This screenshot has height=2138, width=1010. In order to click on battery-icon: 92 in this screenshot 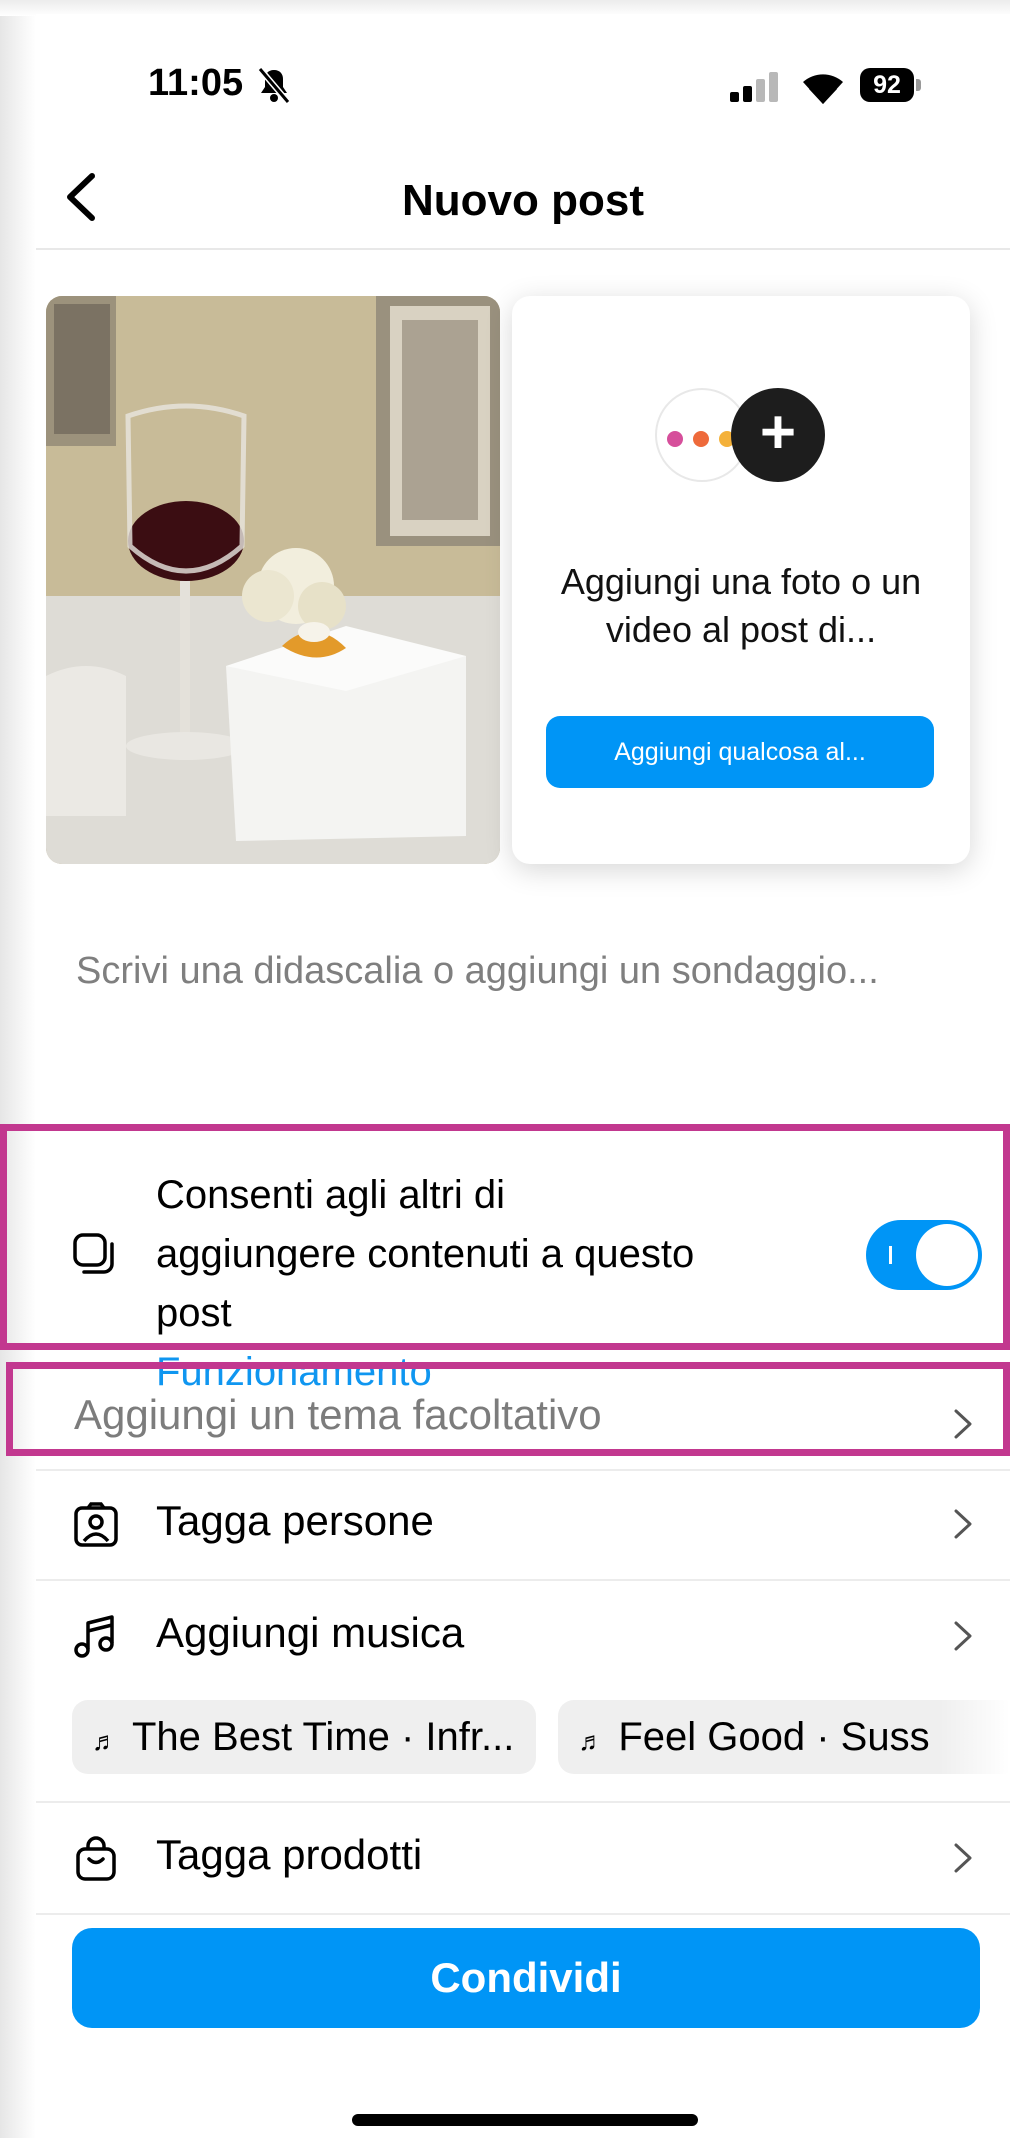, I will do `click(891, 85)`.